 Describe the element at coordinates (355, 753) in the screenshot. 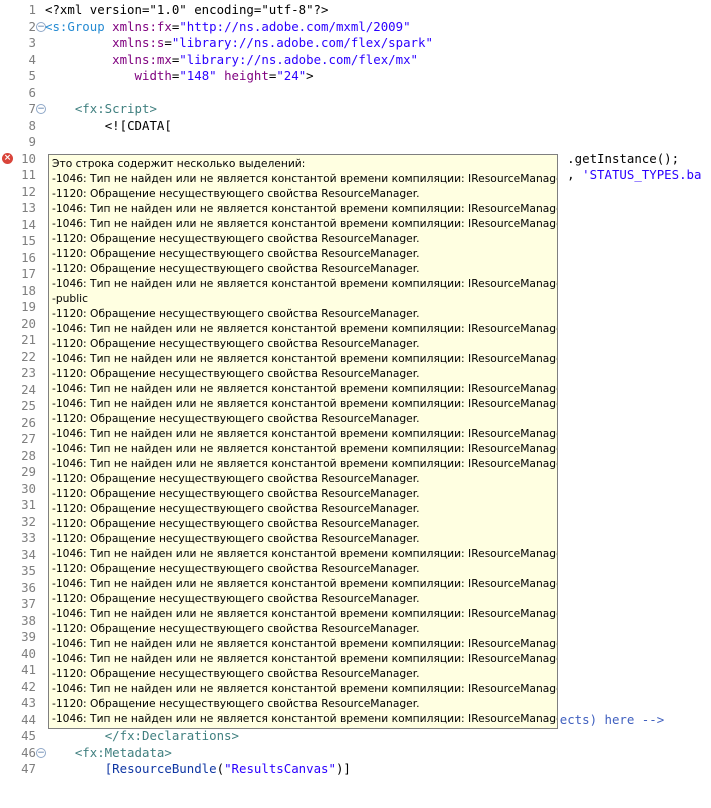

I see `code-line: 46− <fx:Metadata>` at that location.